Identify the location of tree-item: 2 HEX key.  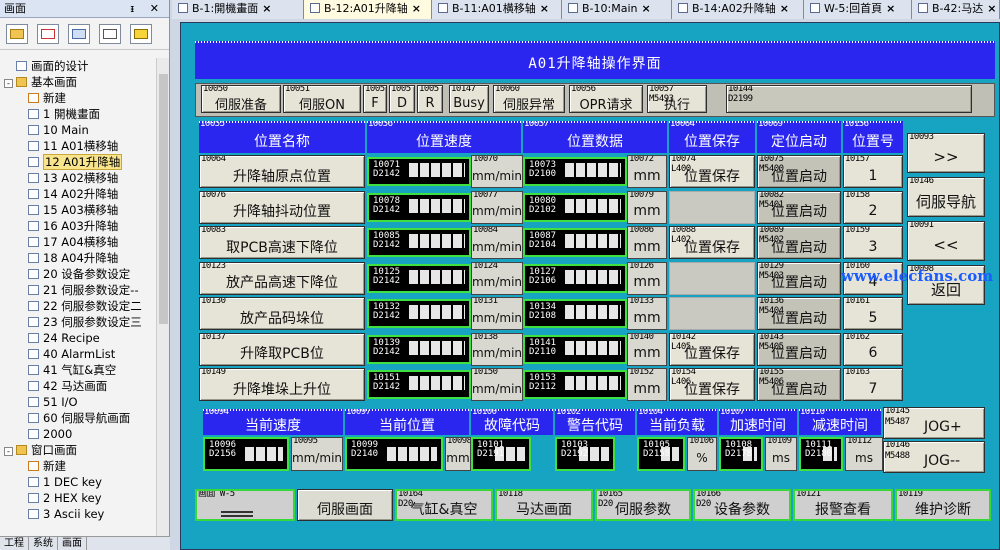
(78, 498).